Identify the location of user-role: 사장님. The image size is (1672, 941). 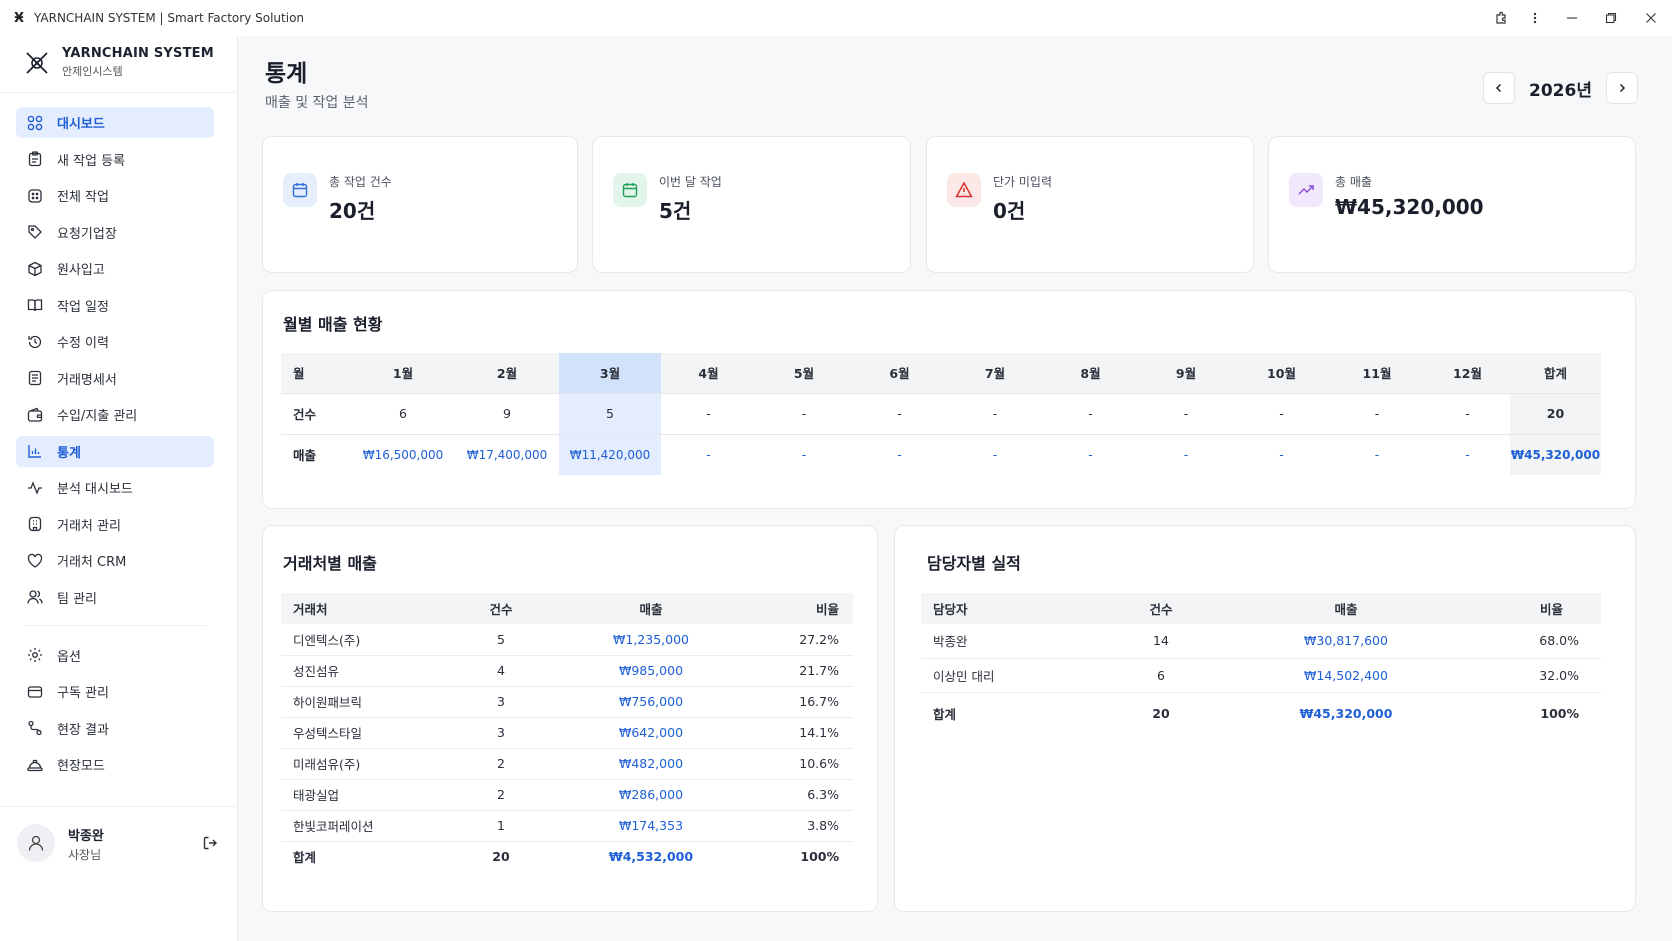
(85, 855).